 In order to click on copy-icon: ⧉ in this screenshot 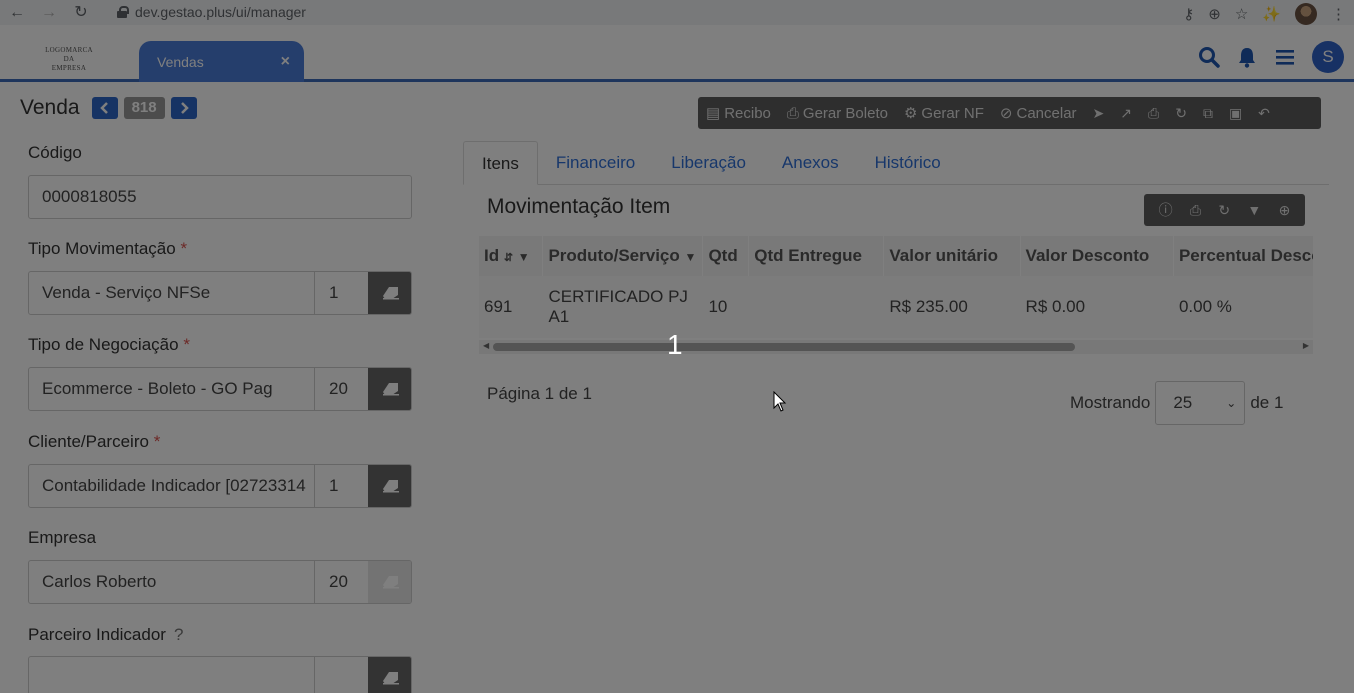, I will do `click(1208, 113)`.